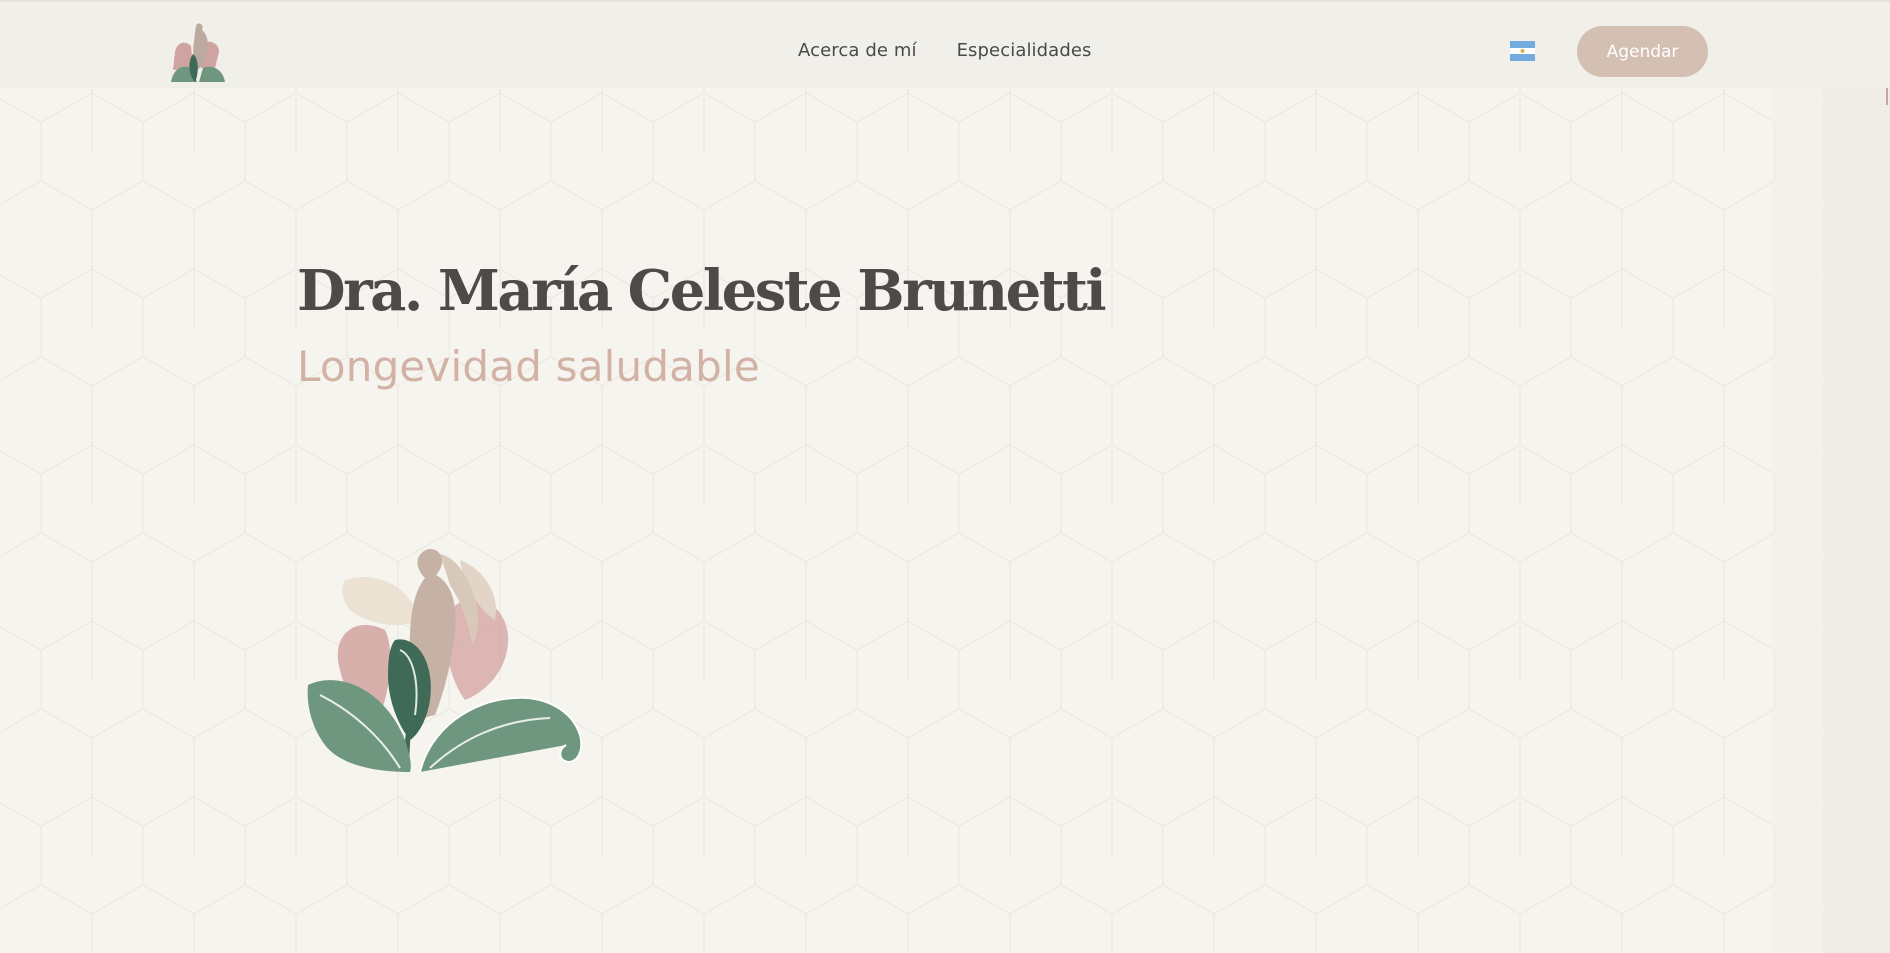 The image size is (1890, 953). I want to click on brand-logo, so click(198, 50).